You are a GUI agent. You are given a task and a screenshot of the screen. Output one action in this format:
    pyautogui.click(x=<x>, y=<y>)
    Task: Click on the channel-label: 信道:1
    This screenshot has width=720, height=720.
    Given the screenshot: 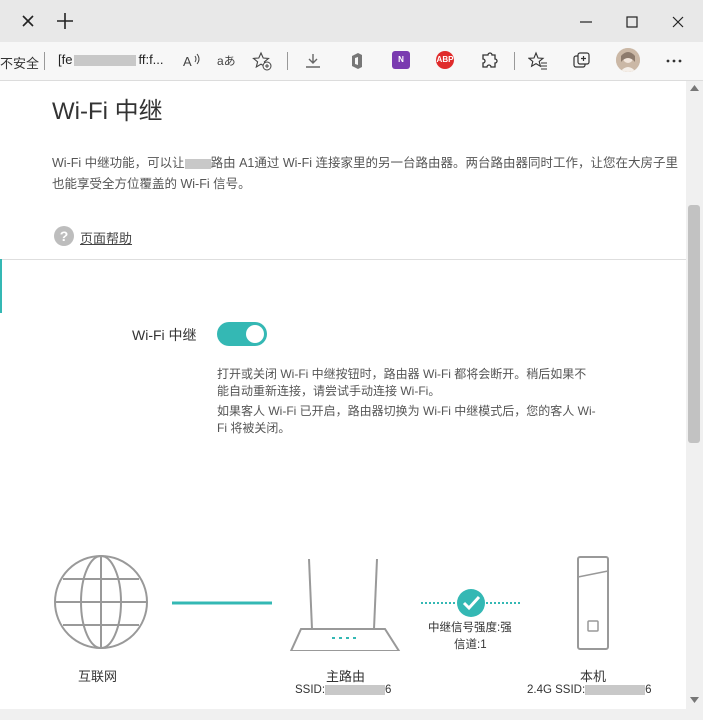 What is the action you would take?
    pyautogui.click(x=470, y=645)
    